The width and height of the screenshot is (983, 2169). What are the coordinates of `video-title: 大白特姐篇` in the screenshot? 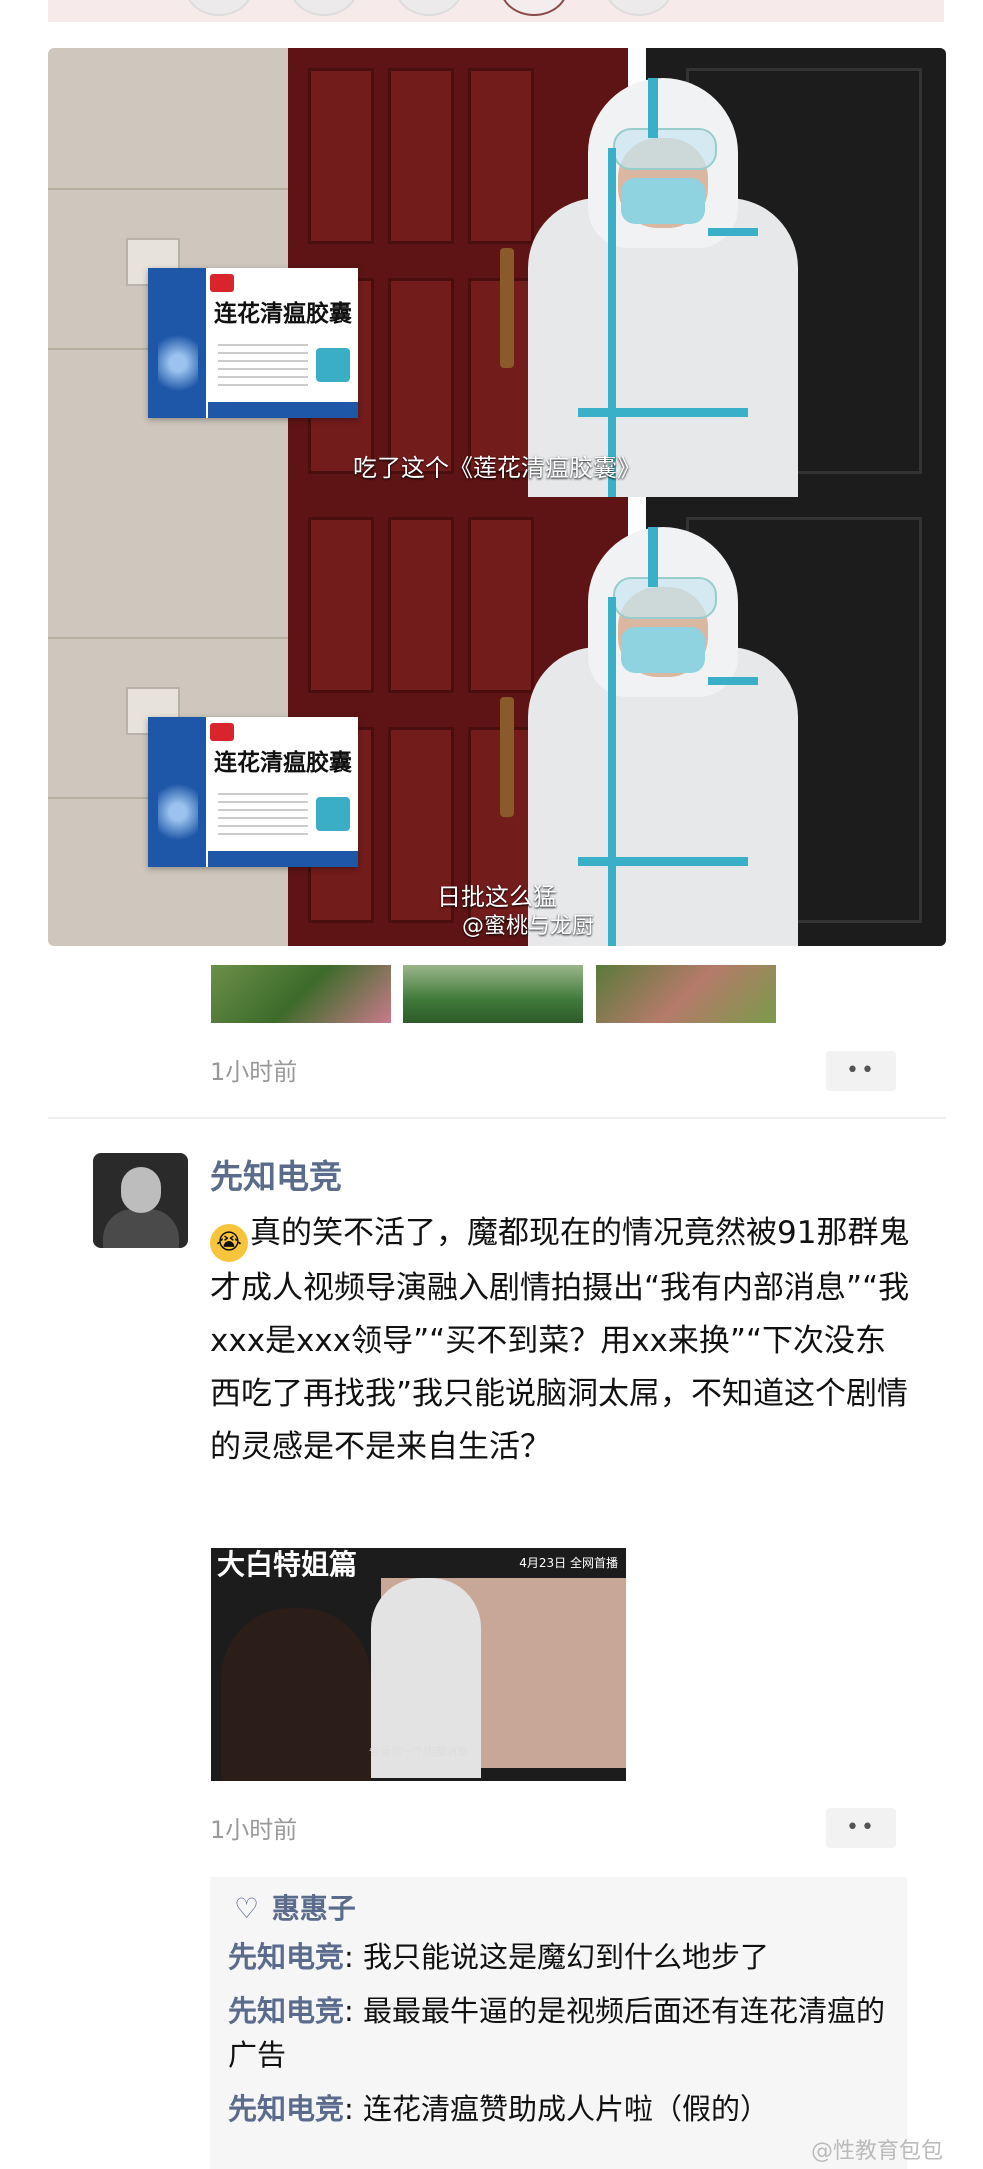 It's located at (287, 1564).